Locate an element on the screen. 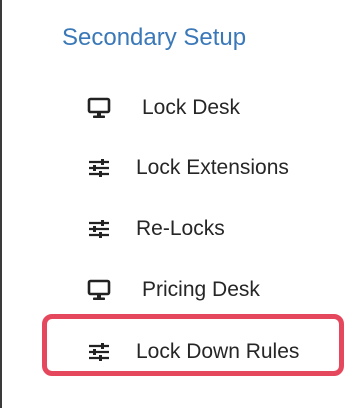  menu-item-lock-down-rules: Lock Down Rules is located at coordinates (192, 352).